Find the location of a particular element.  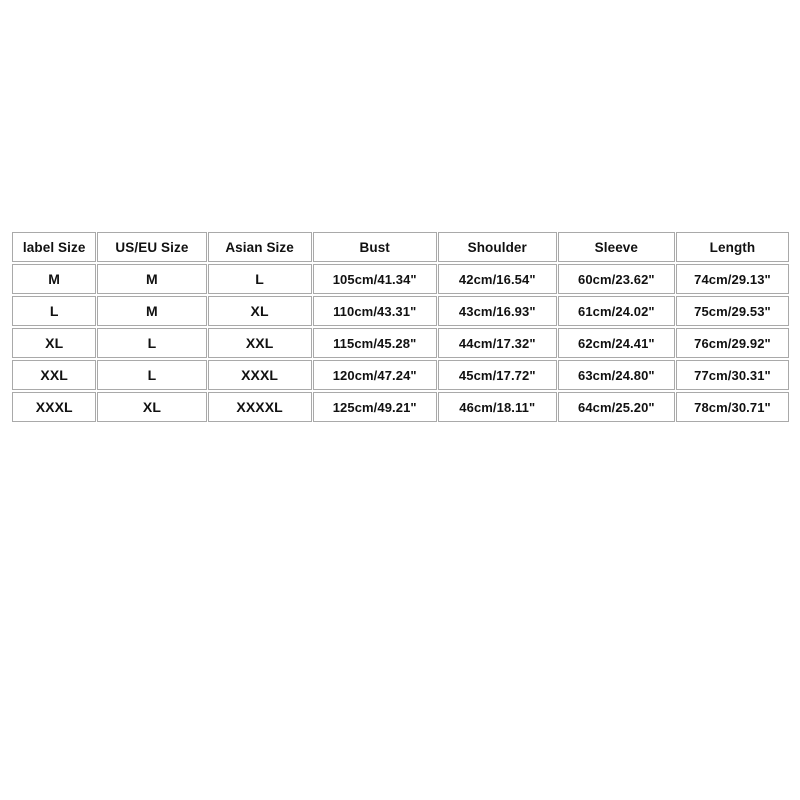

cell-asian-size: XXL is located at coordinates (259, 343).